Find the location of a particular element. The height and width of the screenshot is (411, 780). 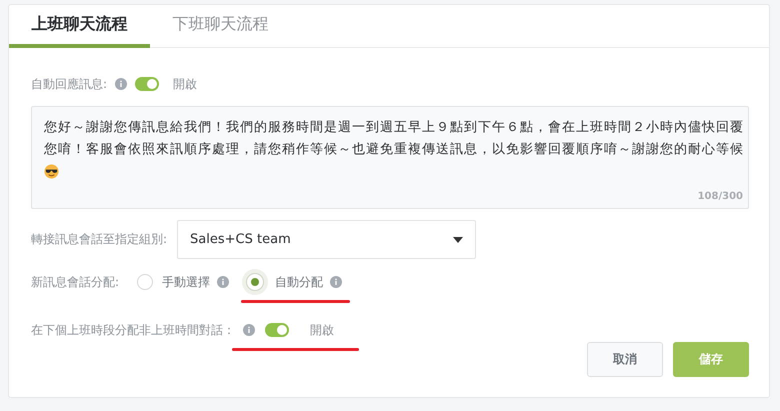

field-label: 在下個上班時段分配非上班時間對話： is located at coordinates (133, 330).